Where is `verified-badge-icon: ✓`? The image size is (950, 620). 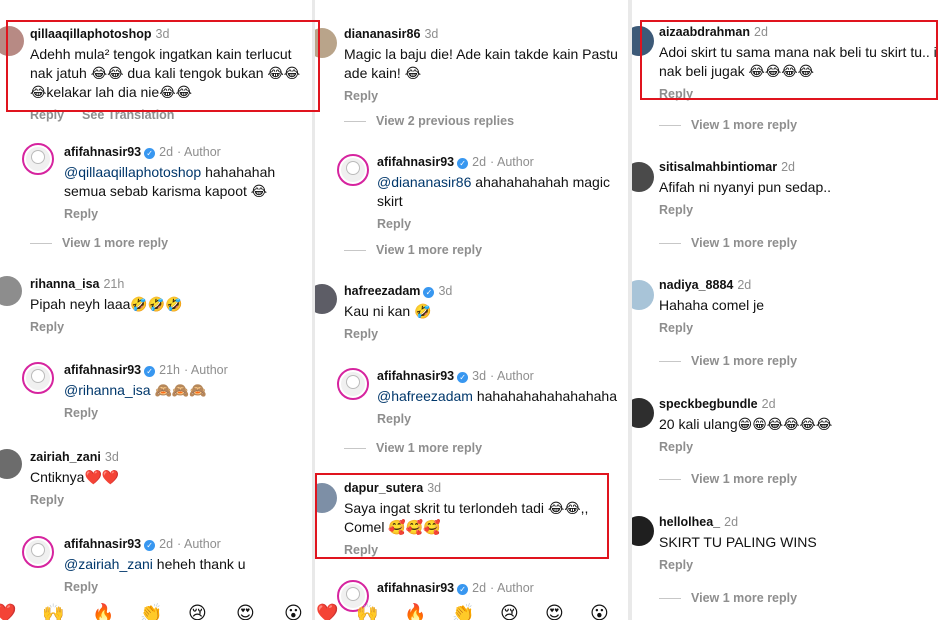 verified-badge-icon: ✓ is located at coordinates (150, 153).